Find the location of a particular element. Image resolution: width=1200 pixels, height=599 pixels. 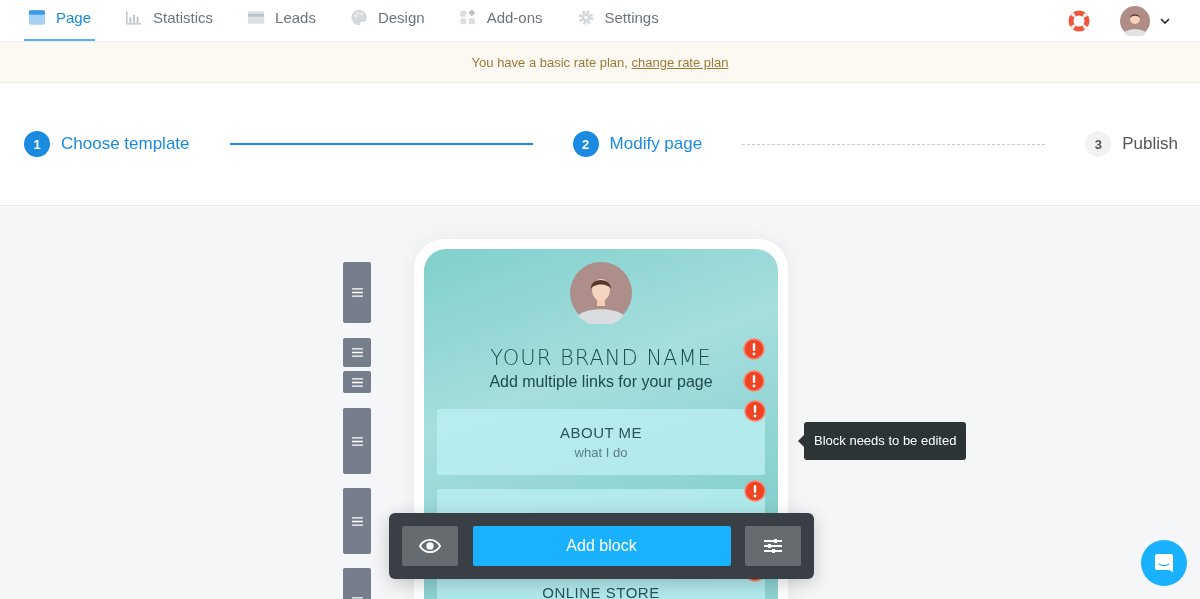

step-label: Publish is located at coordinates (1150, 144).